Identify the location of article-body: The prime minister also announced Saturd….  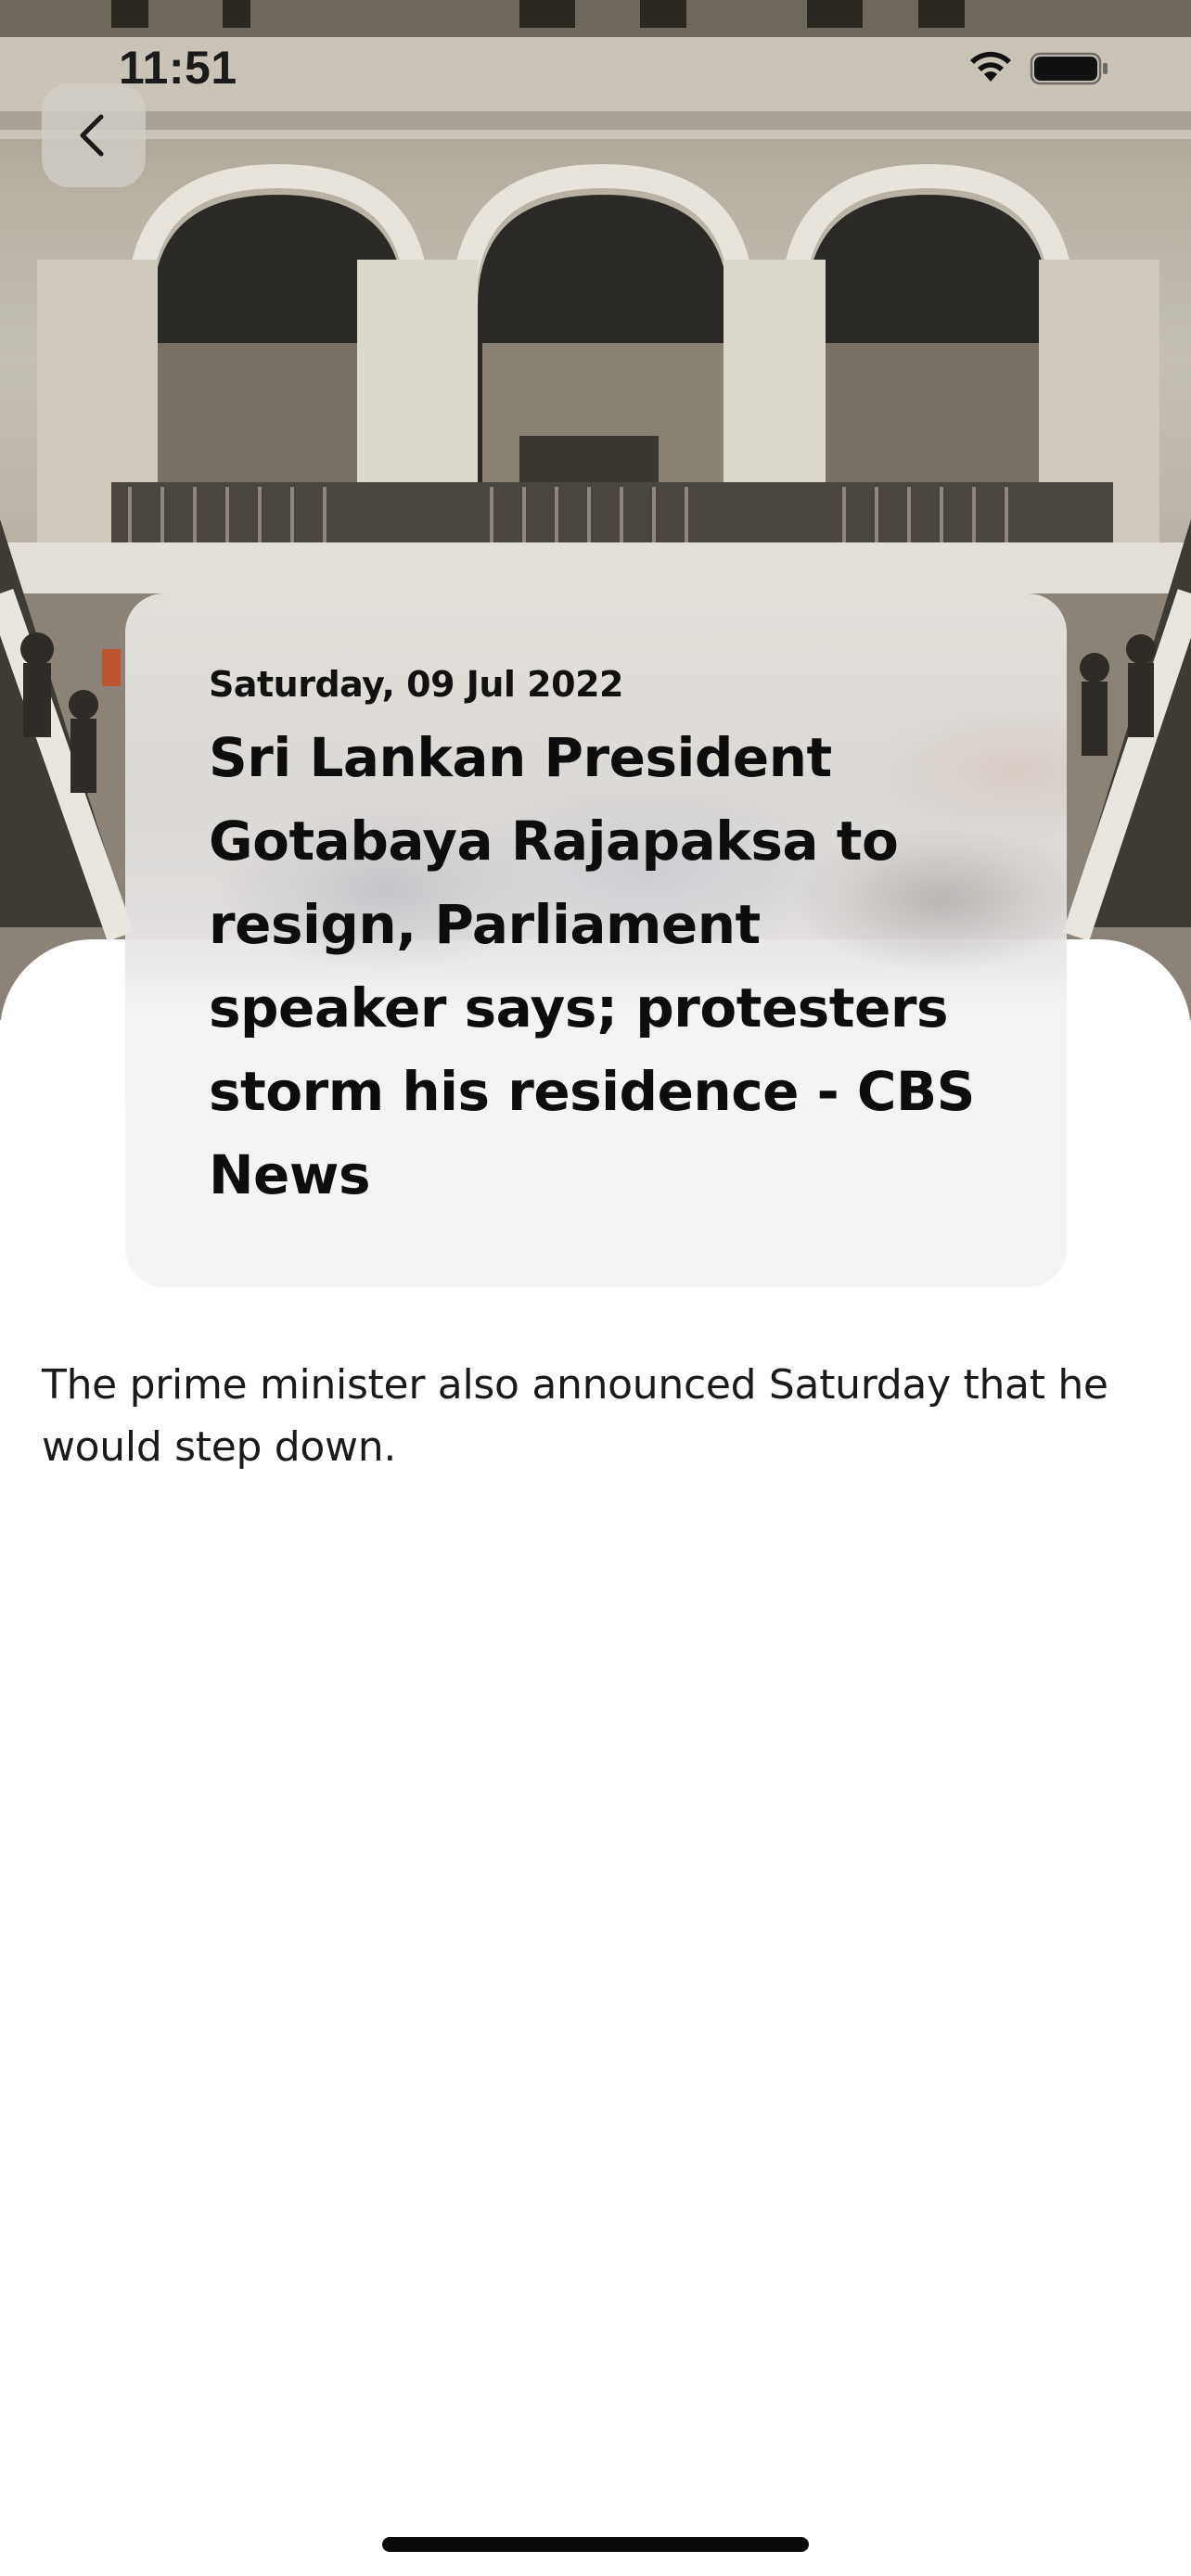
(575, 1416).